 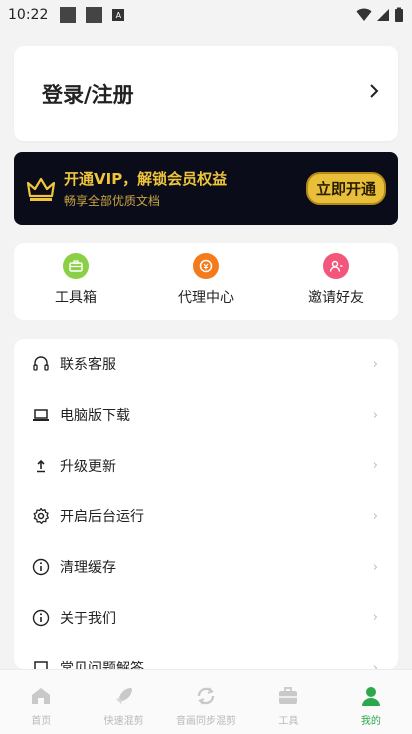 I want to click on menu-item-label: 升级更新, so click(x=88, y=466).